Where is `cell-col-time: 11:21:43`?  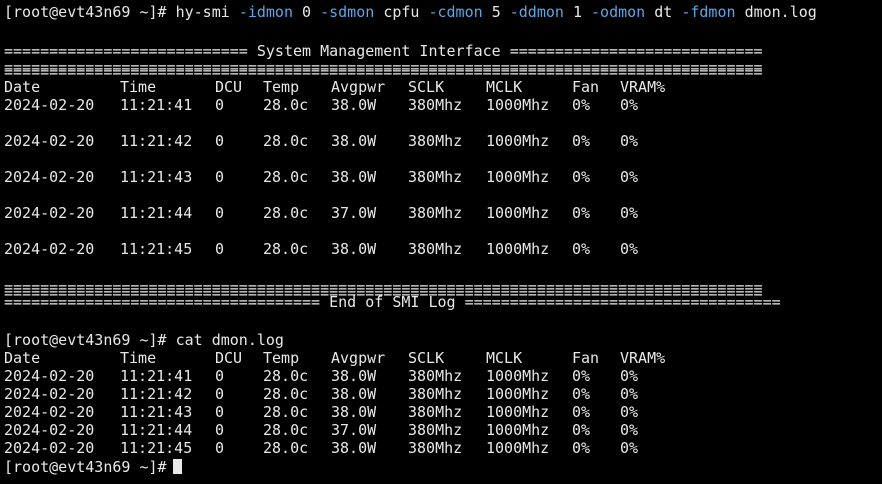
cell-col-time: 11:21:43 is located at coordinates (156, 412).